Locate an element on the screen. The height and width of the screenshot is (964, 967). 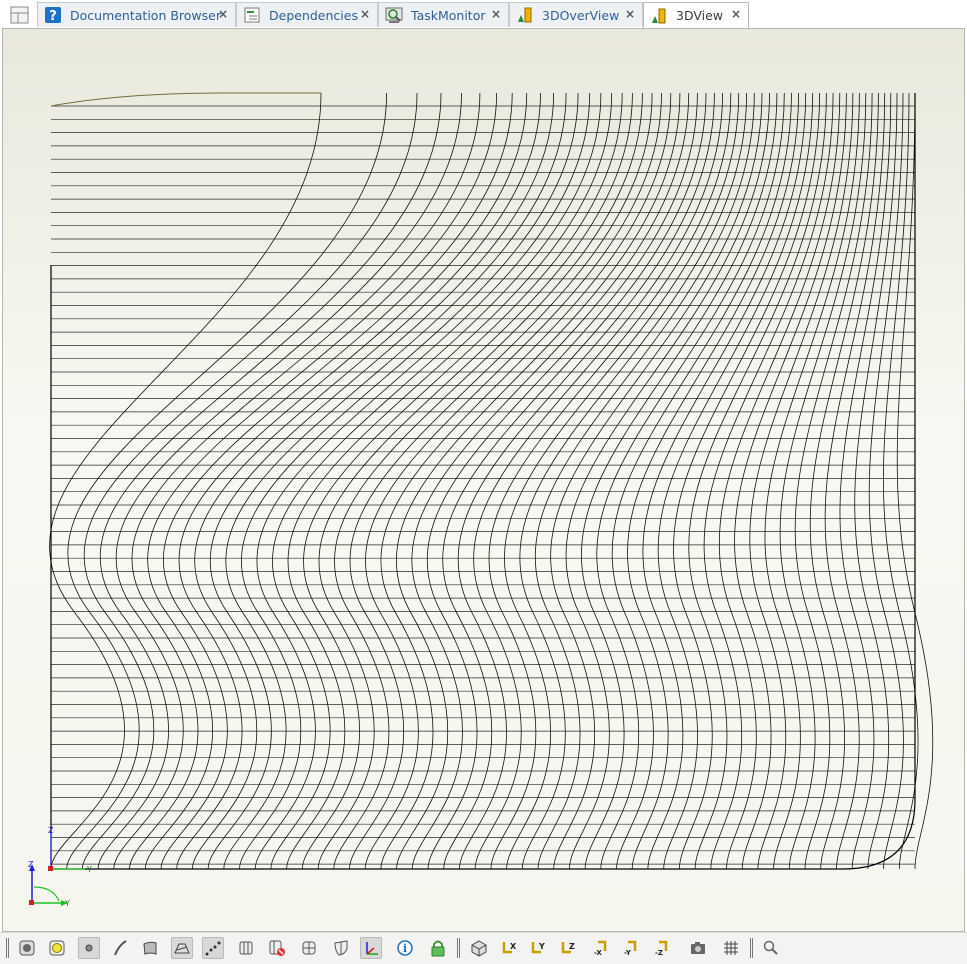
layout-icon is located at coordinates (20, 15).